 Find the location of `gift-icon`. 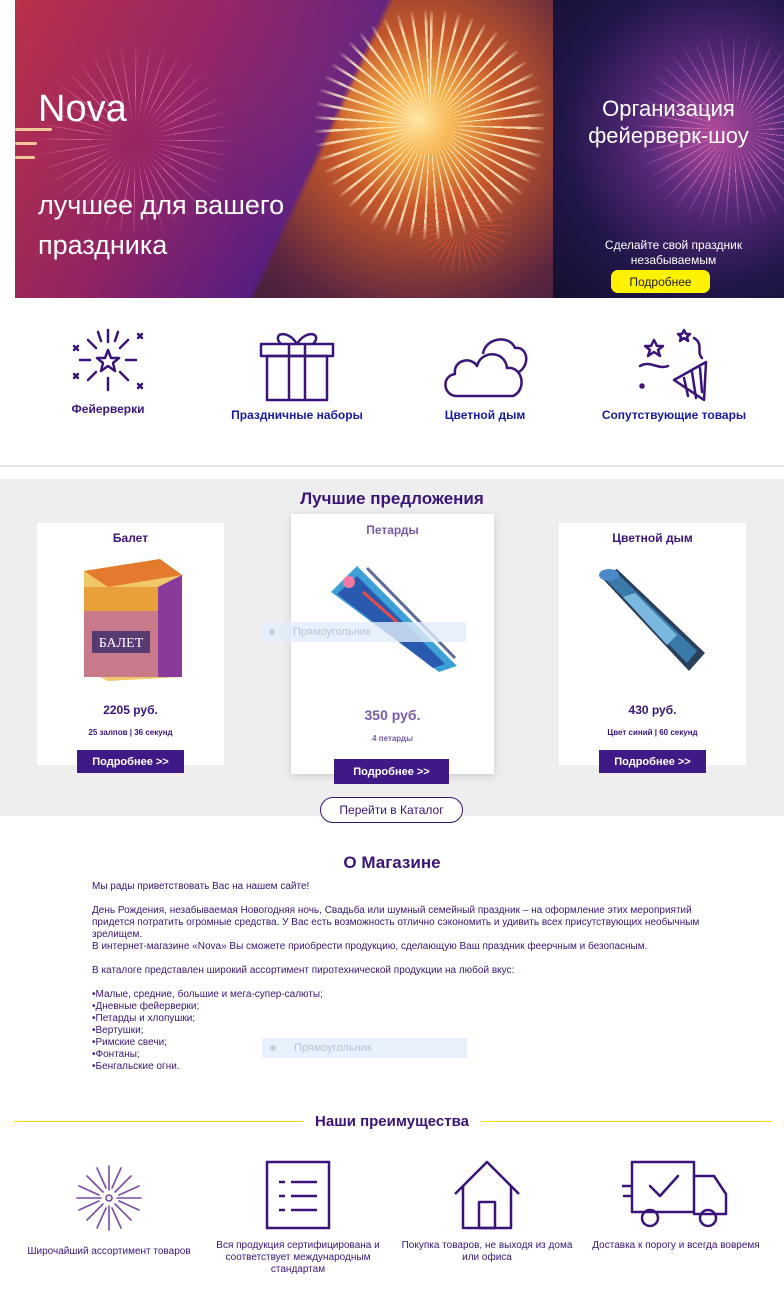

gift-icon is located at coordinates (297, 367).